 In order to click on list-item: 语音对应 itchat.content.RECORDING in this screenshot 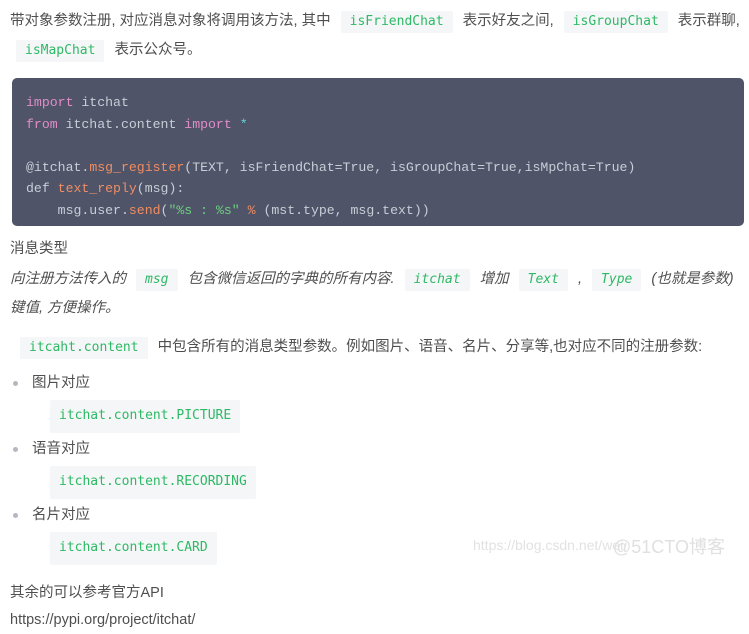, I will do `click(374, 467)`.